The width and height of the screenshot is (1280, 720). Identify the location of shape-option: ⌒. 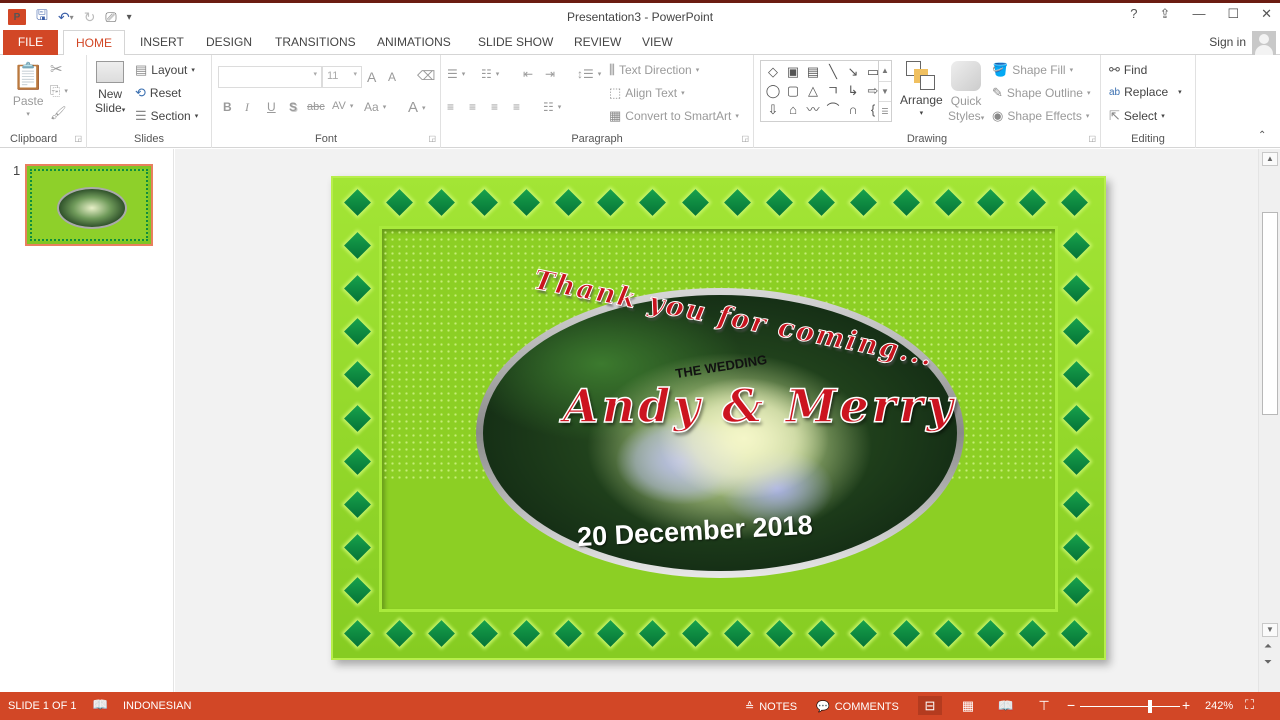
(833, 109).